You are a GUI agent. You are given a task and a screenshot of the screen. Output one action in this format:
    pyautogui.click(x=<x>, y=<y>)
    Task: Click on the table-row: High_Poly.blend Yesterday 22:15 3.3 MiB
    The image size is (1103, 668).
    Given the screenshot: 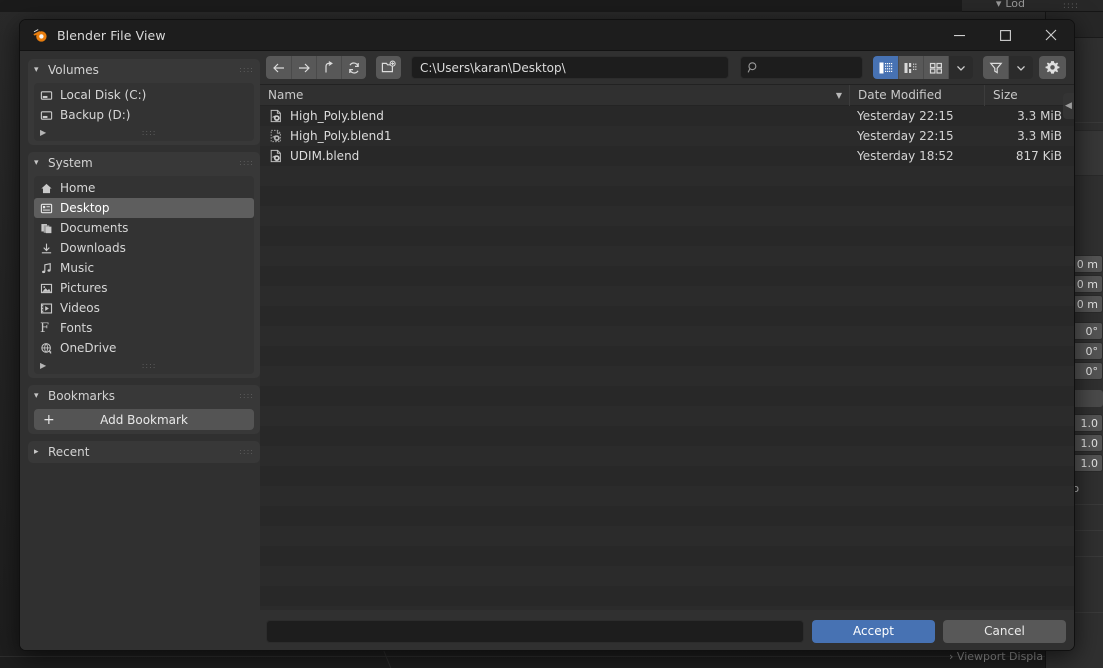 What is the action you would take?
    pyautogui.click(x=667, y=116)
    